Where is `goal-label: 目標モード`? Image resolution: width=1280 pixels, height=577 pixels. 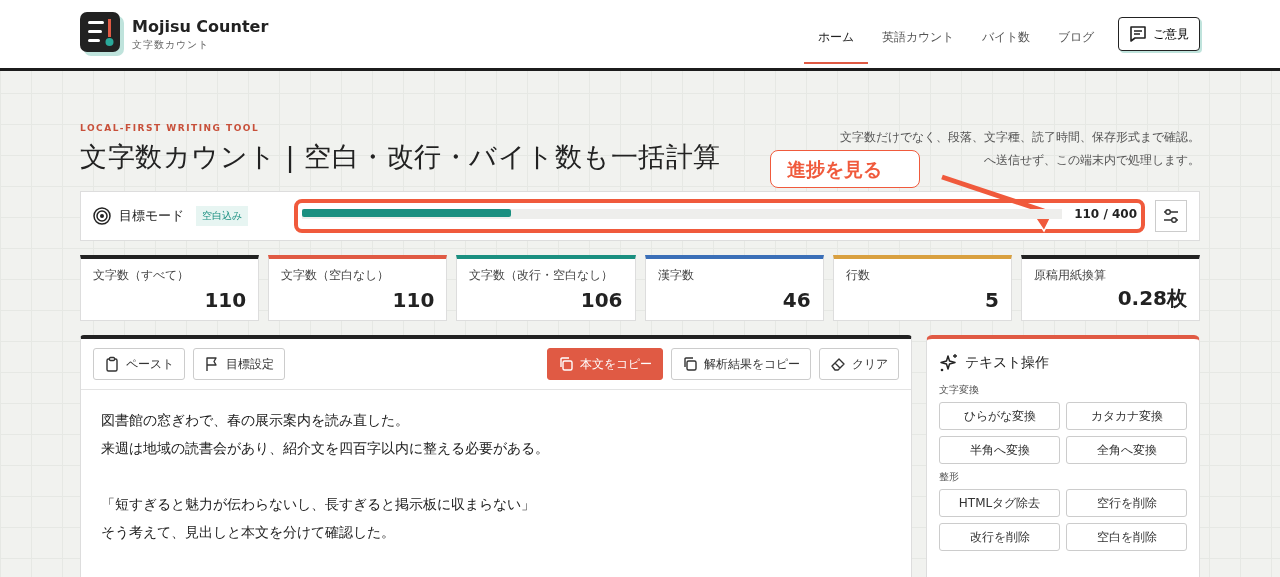 goal-label: 目標モード is located at coordinates (151, 216).